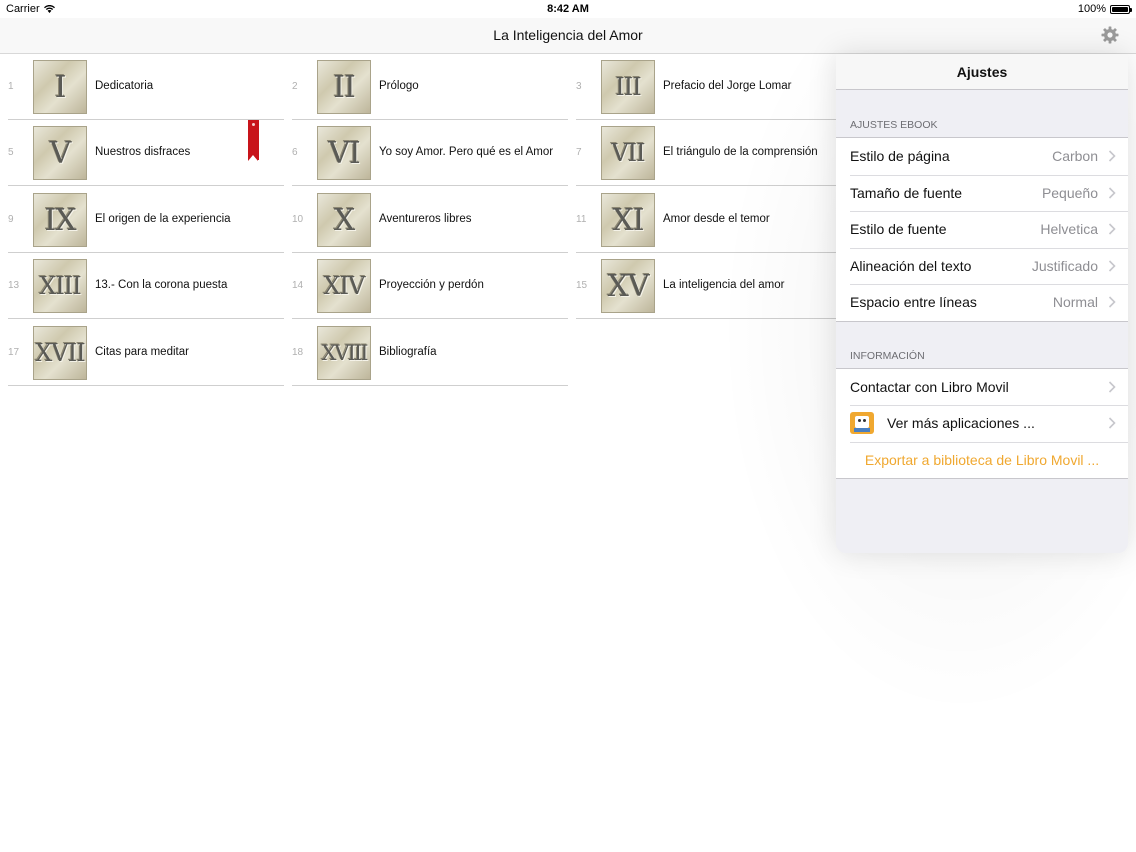 This screenshot has height=852, width=1136. I want to click on chapter-thumbnail: III, so click(628, 87).